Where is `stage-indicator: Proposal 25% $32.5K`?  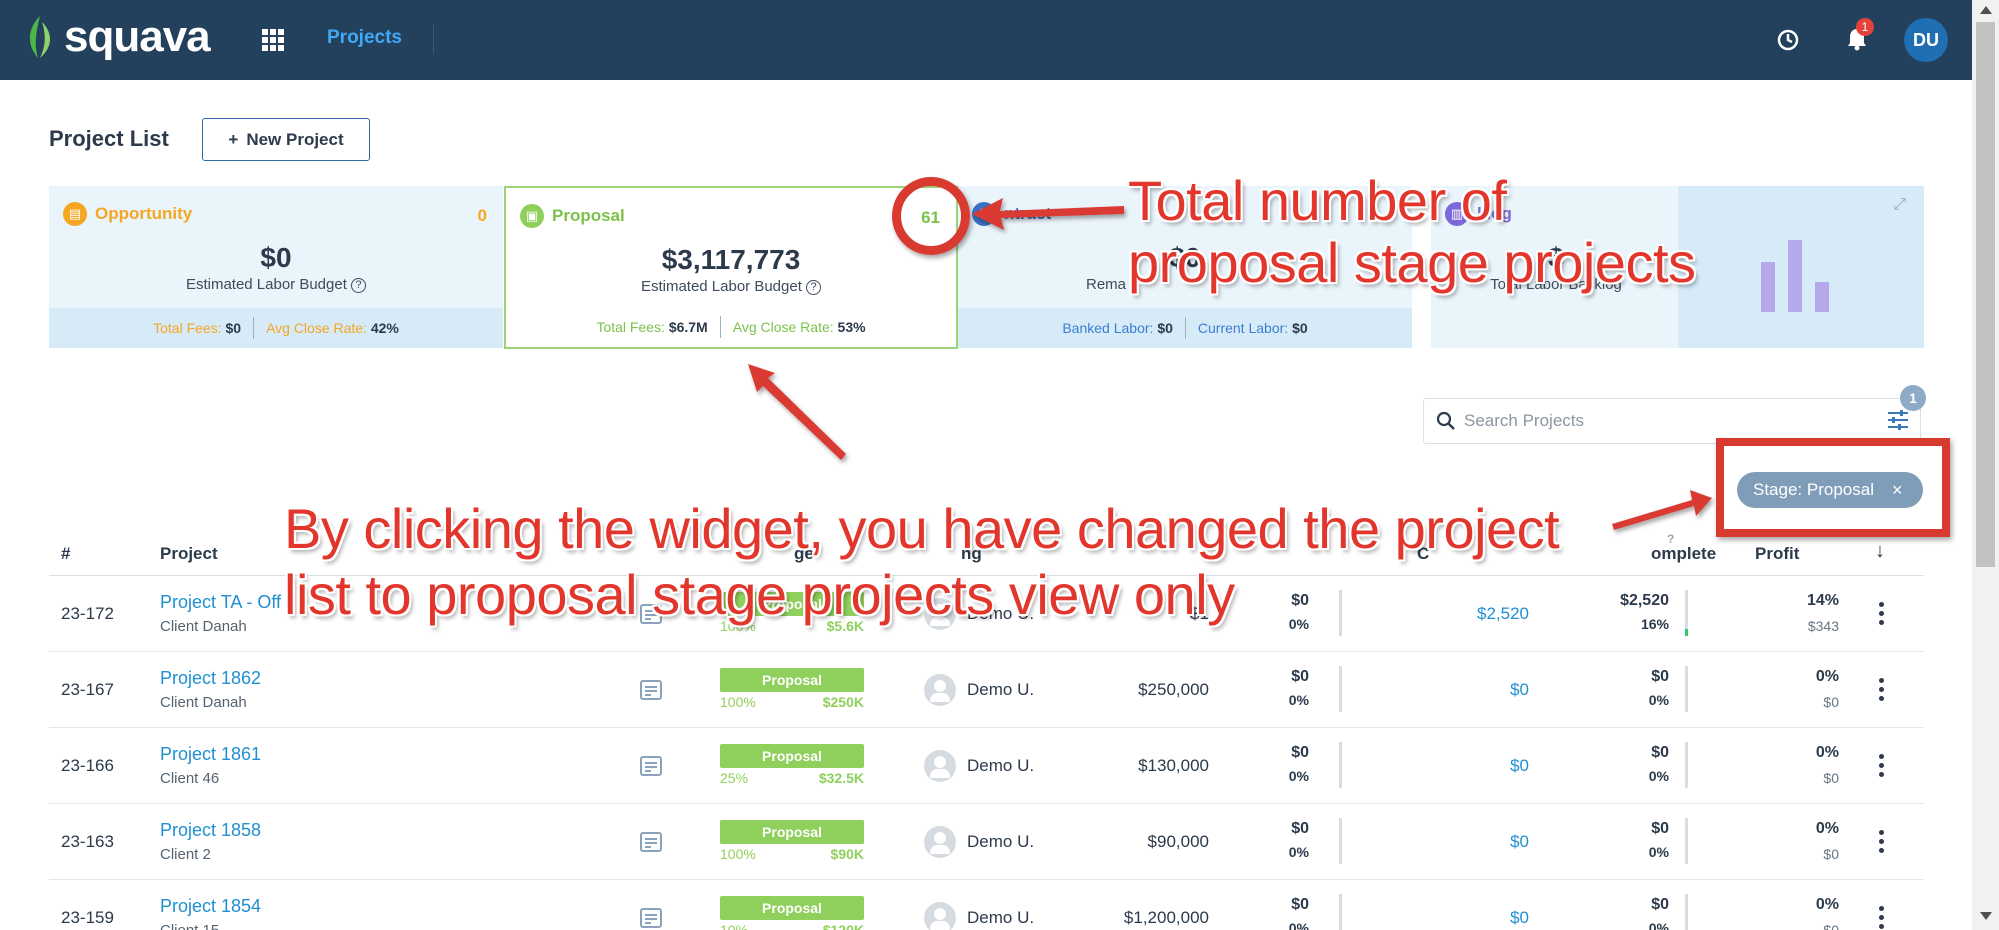
stage-indicator: Proposal 25% $32.5K is located at coordinates (792, 765).